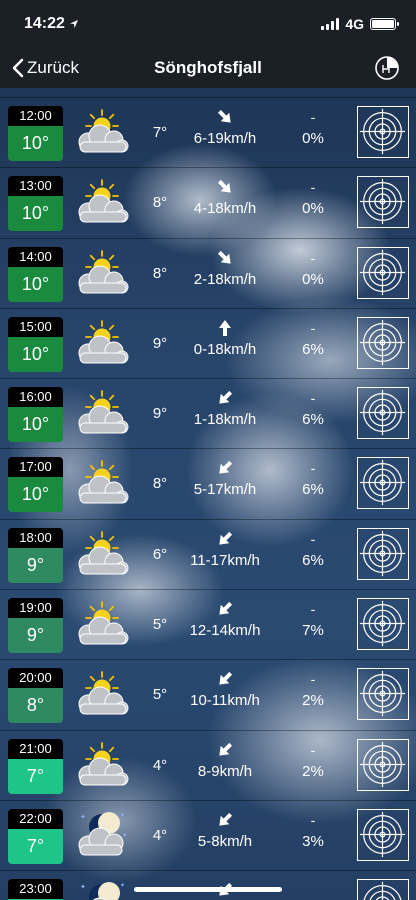 This screenshot has height=900, width=416. What do you see at coordinates (160, 695) in the screenshot?
I see `row-low-temperature: 5°` at bounding box center [160, 695].